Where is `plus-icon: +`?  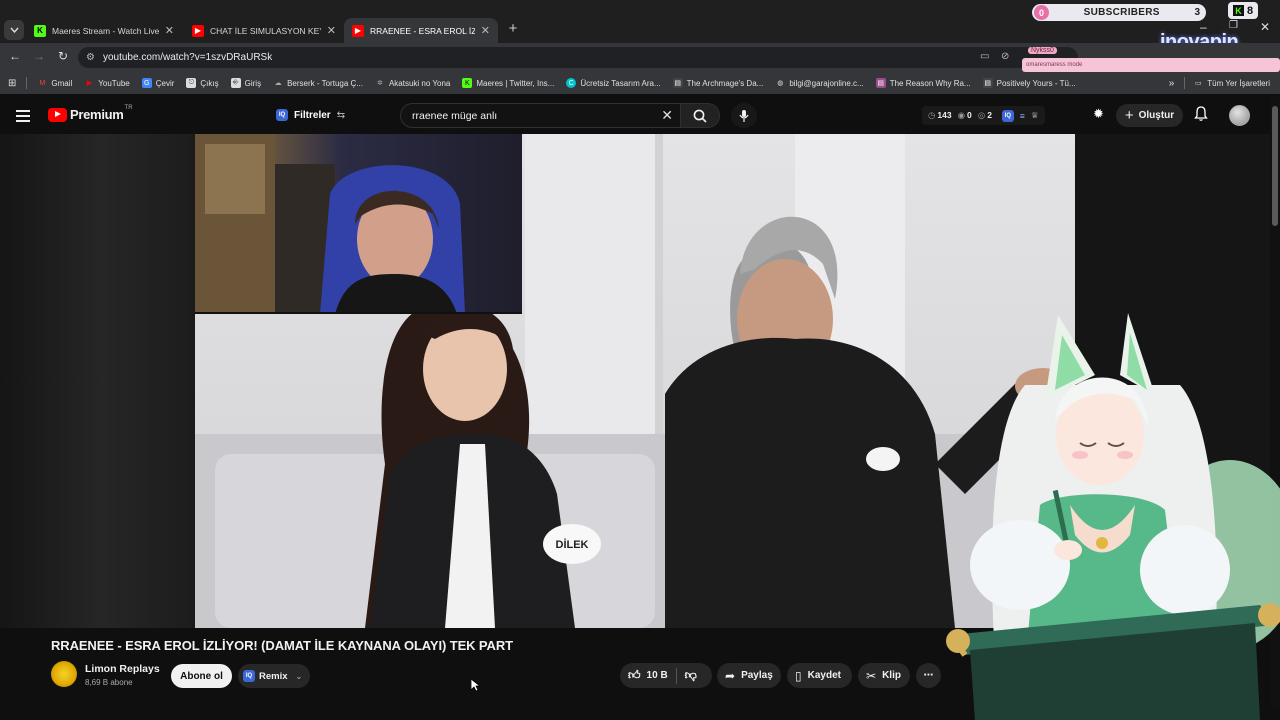
plus-icon: + is located at coordinates (1129, 115).